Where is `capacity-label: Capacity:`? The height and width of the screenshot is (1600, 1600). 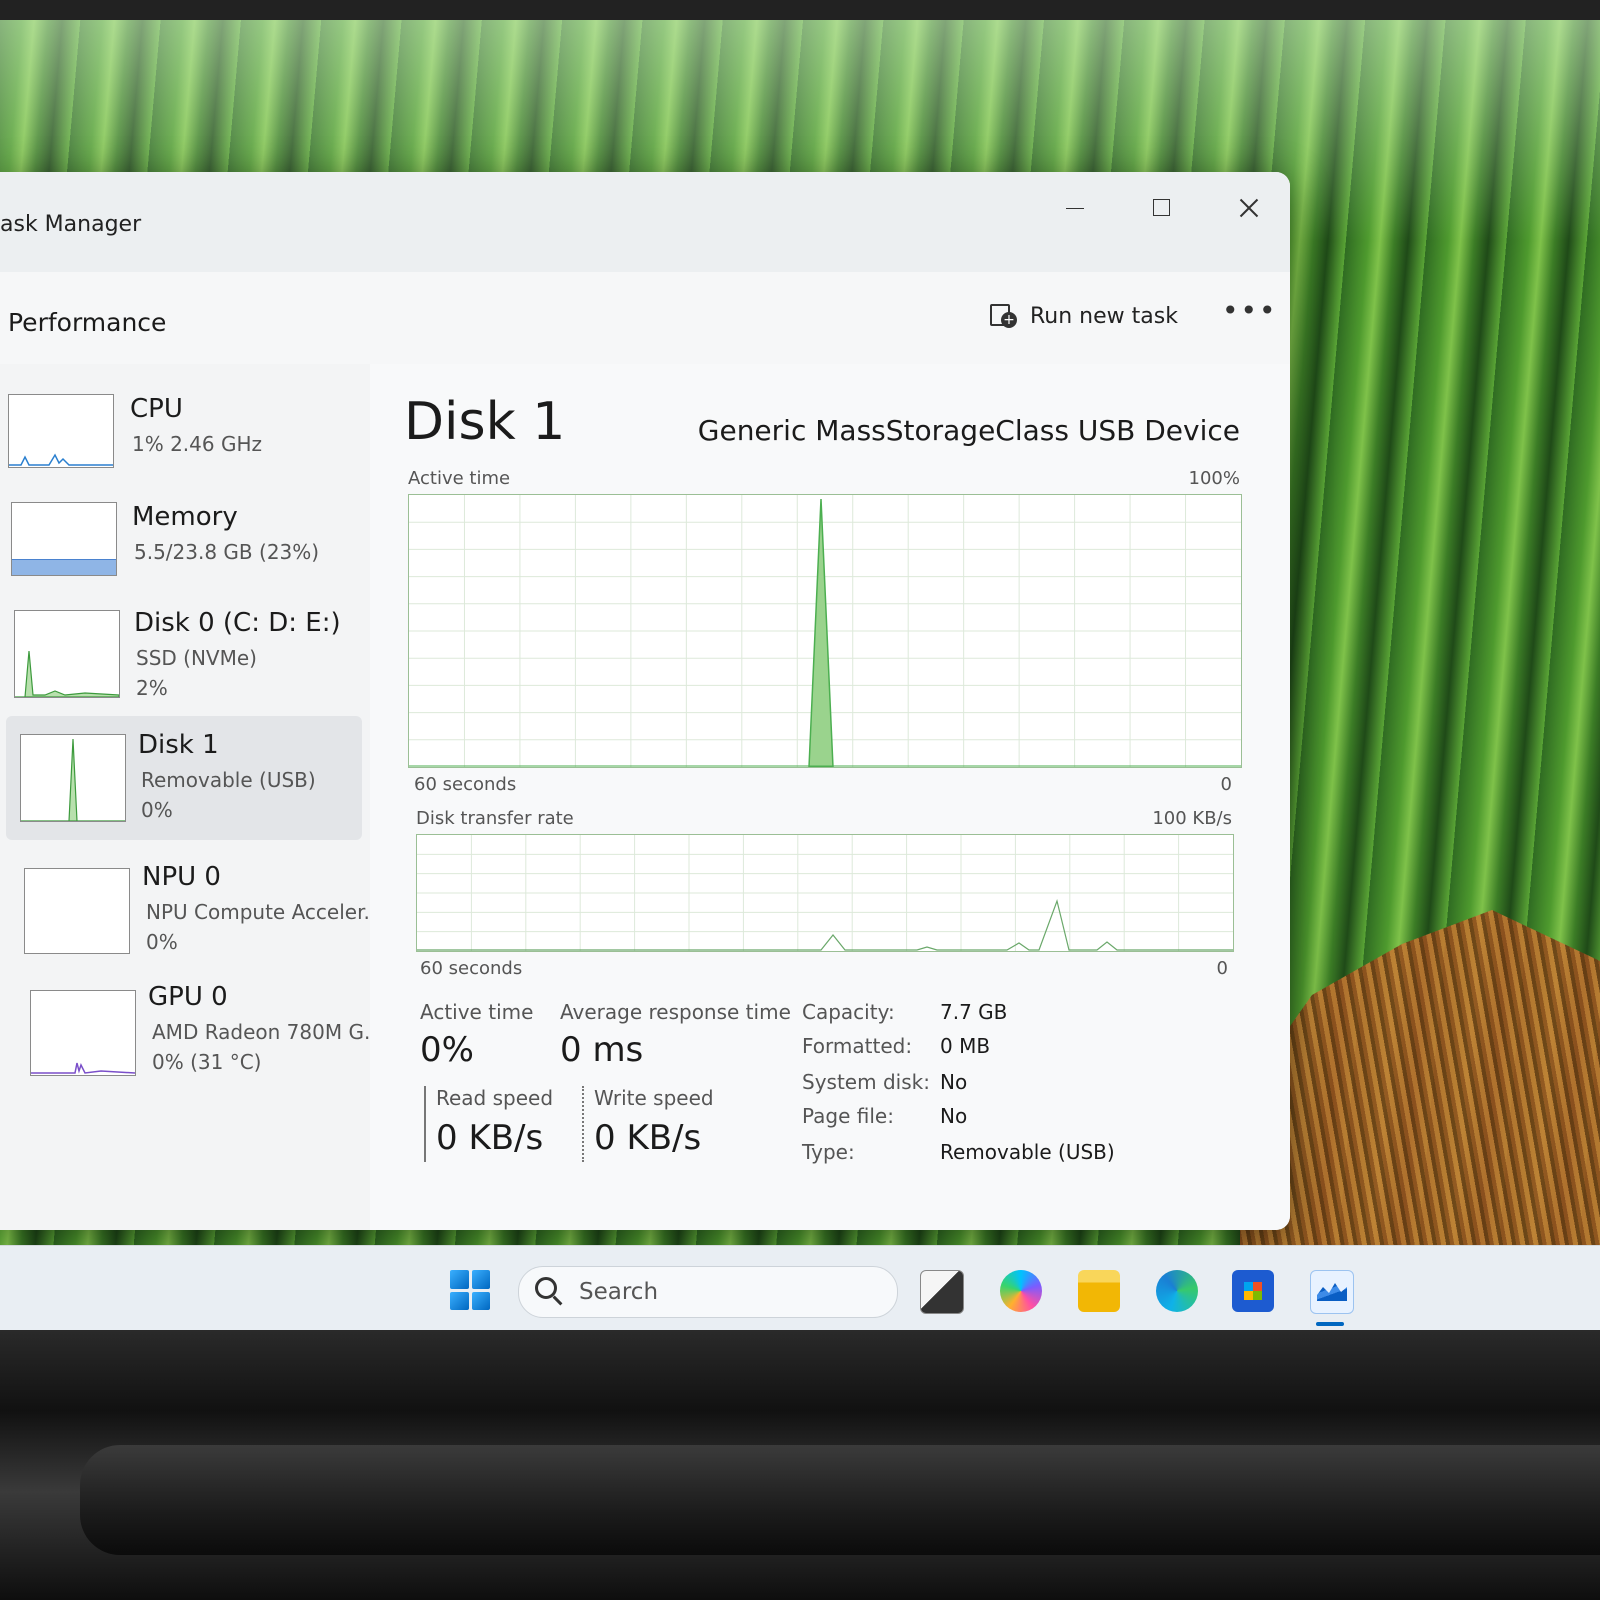 capacity-label: Capacity: is located at coordinates (848, 1012).